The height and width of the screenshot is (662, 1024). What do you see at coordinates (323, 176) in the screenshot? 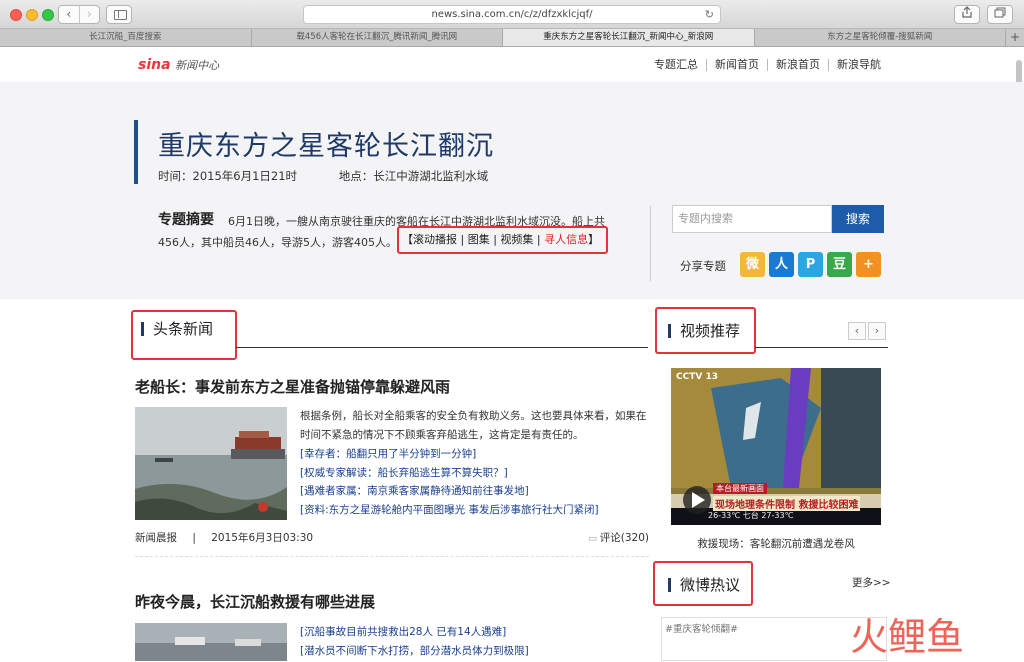
I see `topic-meta: 时间：2015年6月1日21时 地点：长江中游湖北监利水域` at bounding box center [323, 176].